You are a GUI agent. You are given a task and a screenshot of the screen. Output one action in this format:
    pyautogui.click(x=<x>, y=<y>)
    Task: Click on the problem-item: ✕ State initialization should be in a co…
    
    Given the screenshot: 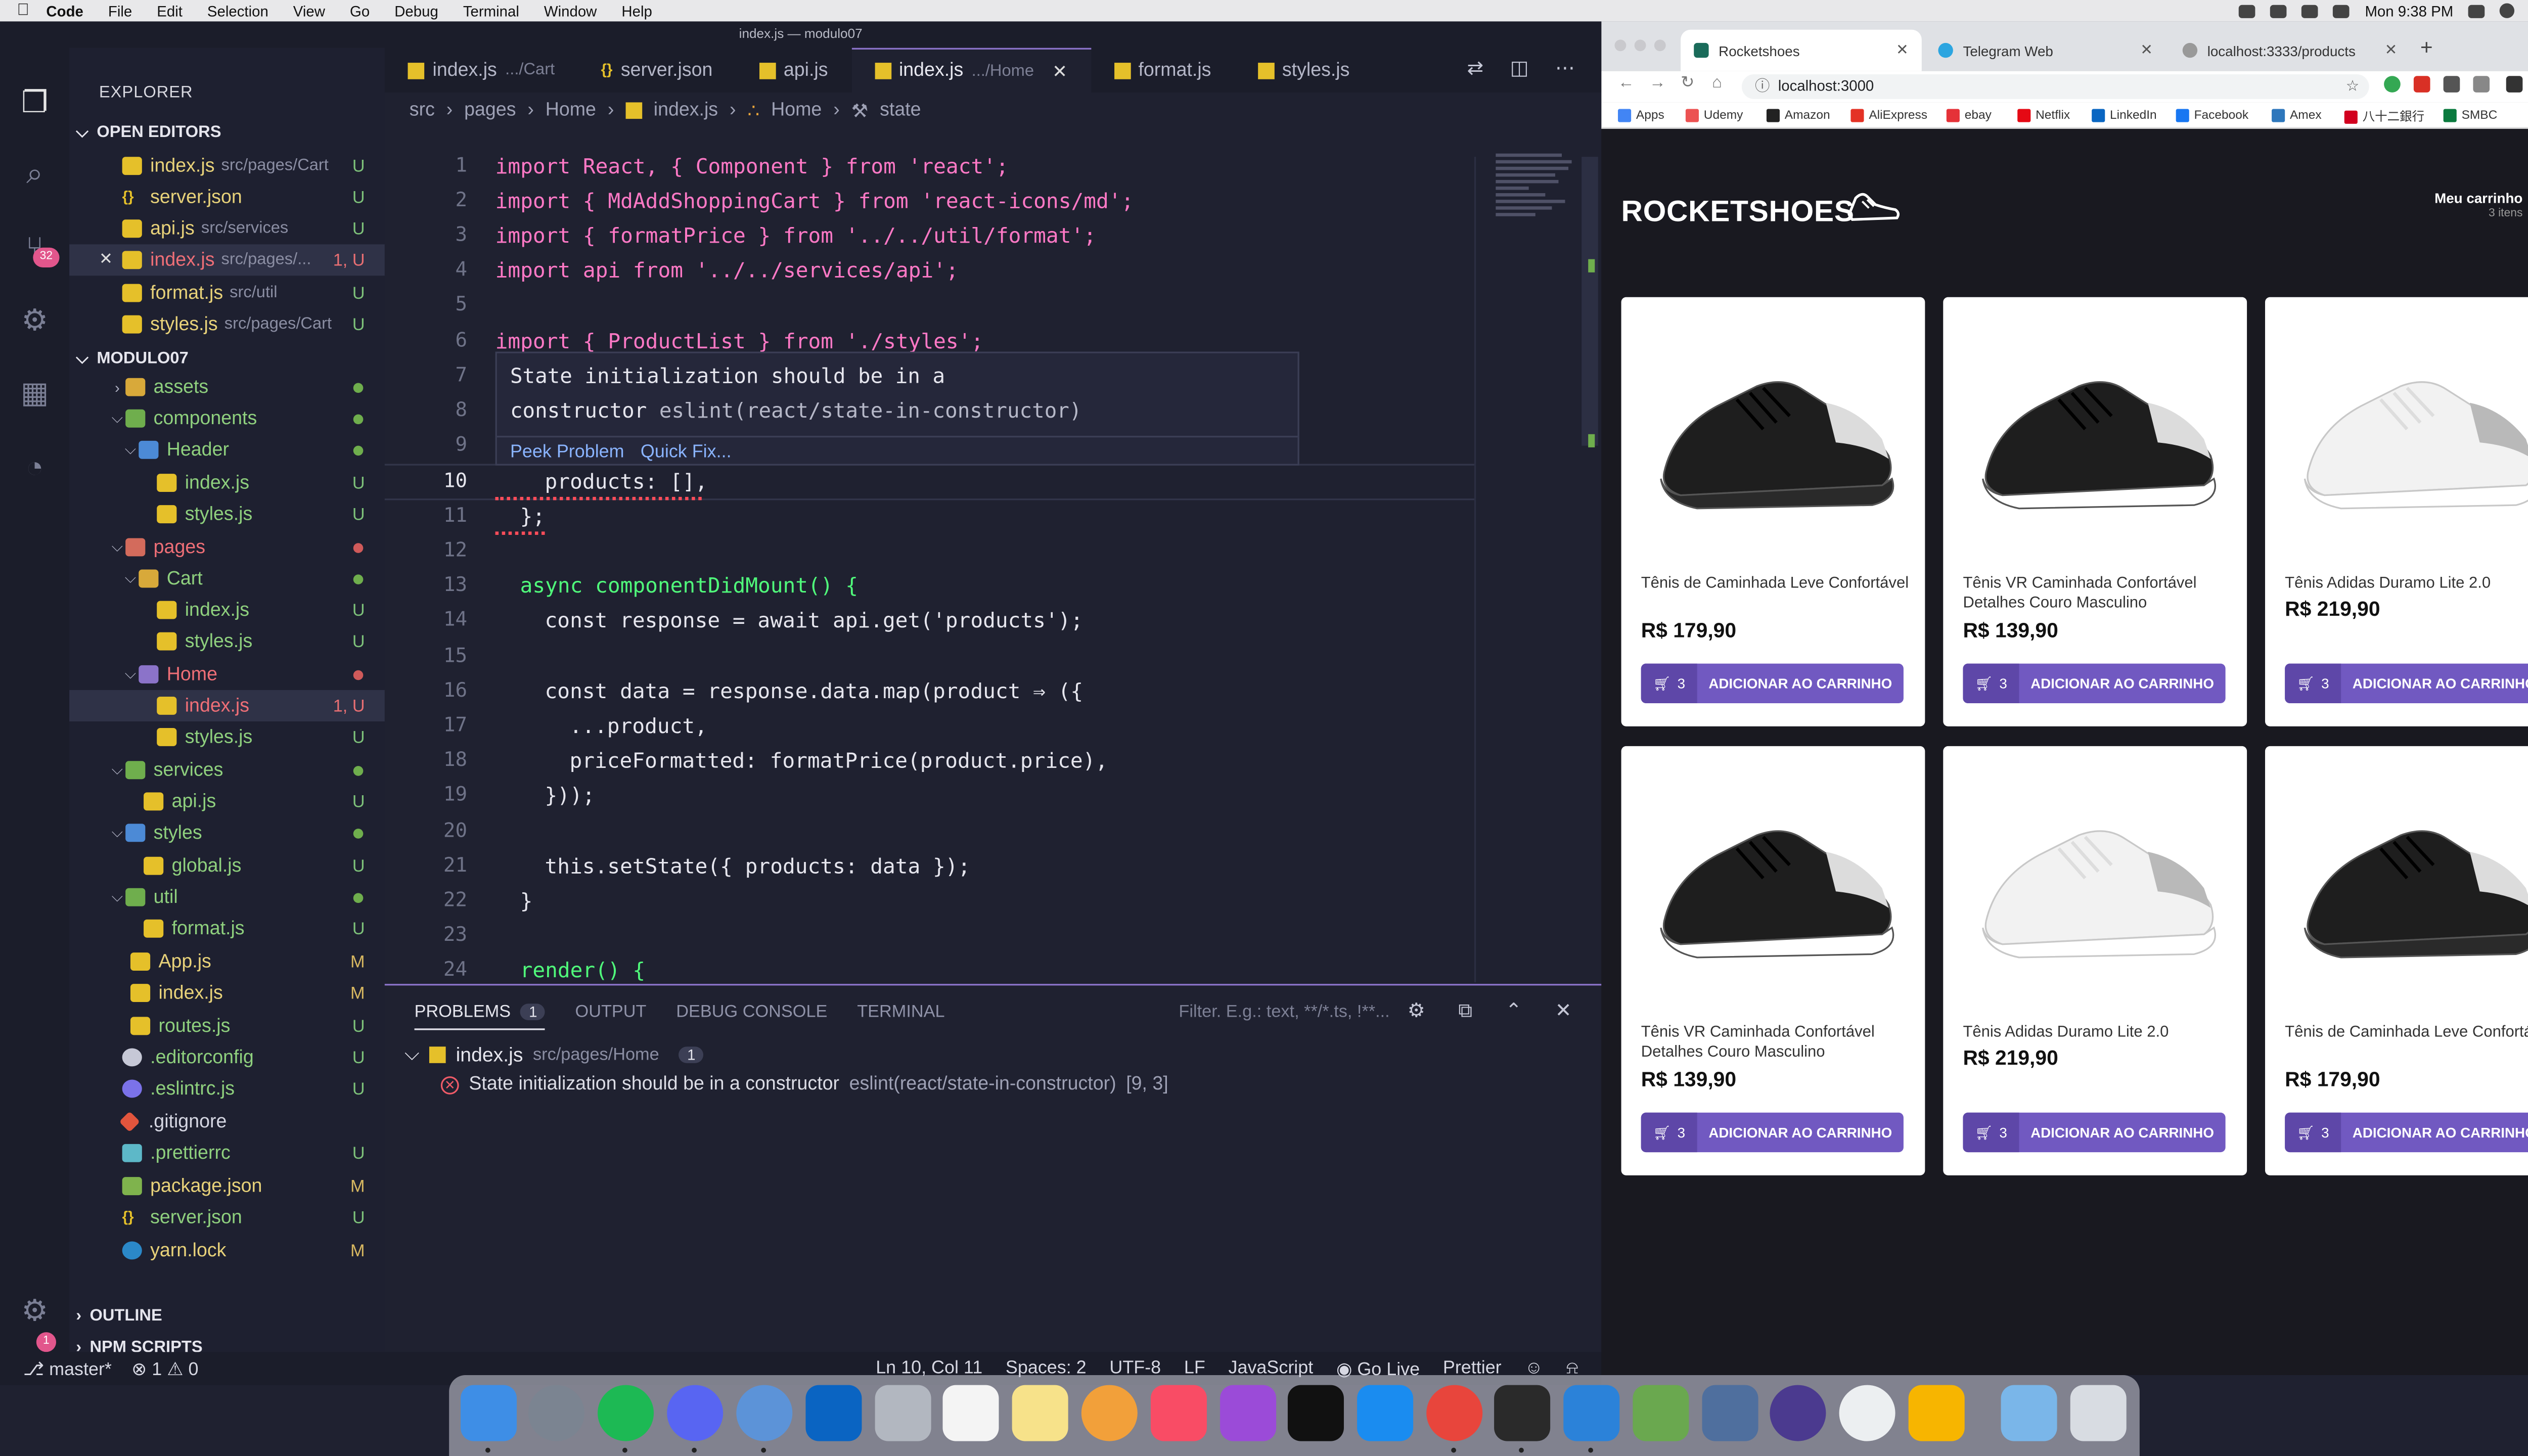 What is the action you would take?
    pyautogui.click(x=804, y=1085)
    